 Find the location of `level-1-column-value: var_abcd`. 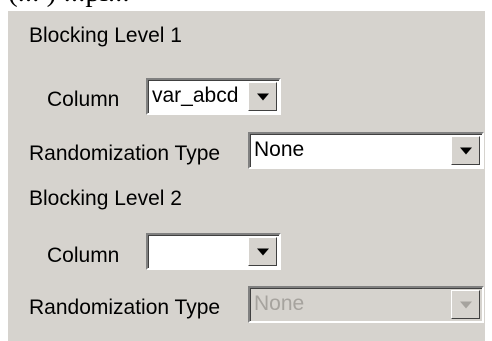

level-1-column-value: var_abcd is located at coordinates (195, 95).